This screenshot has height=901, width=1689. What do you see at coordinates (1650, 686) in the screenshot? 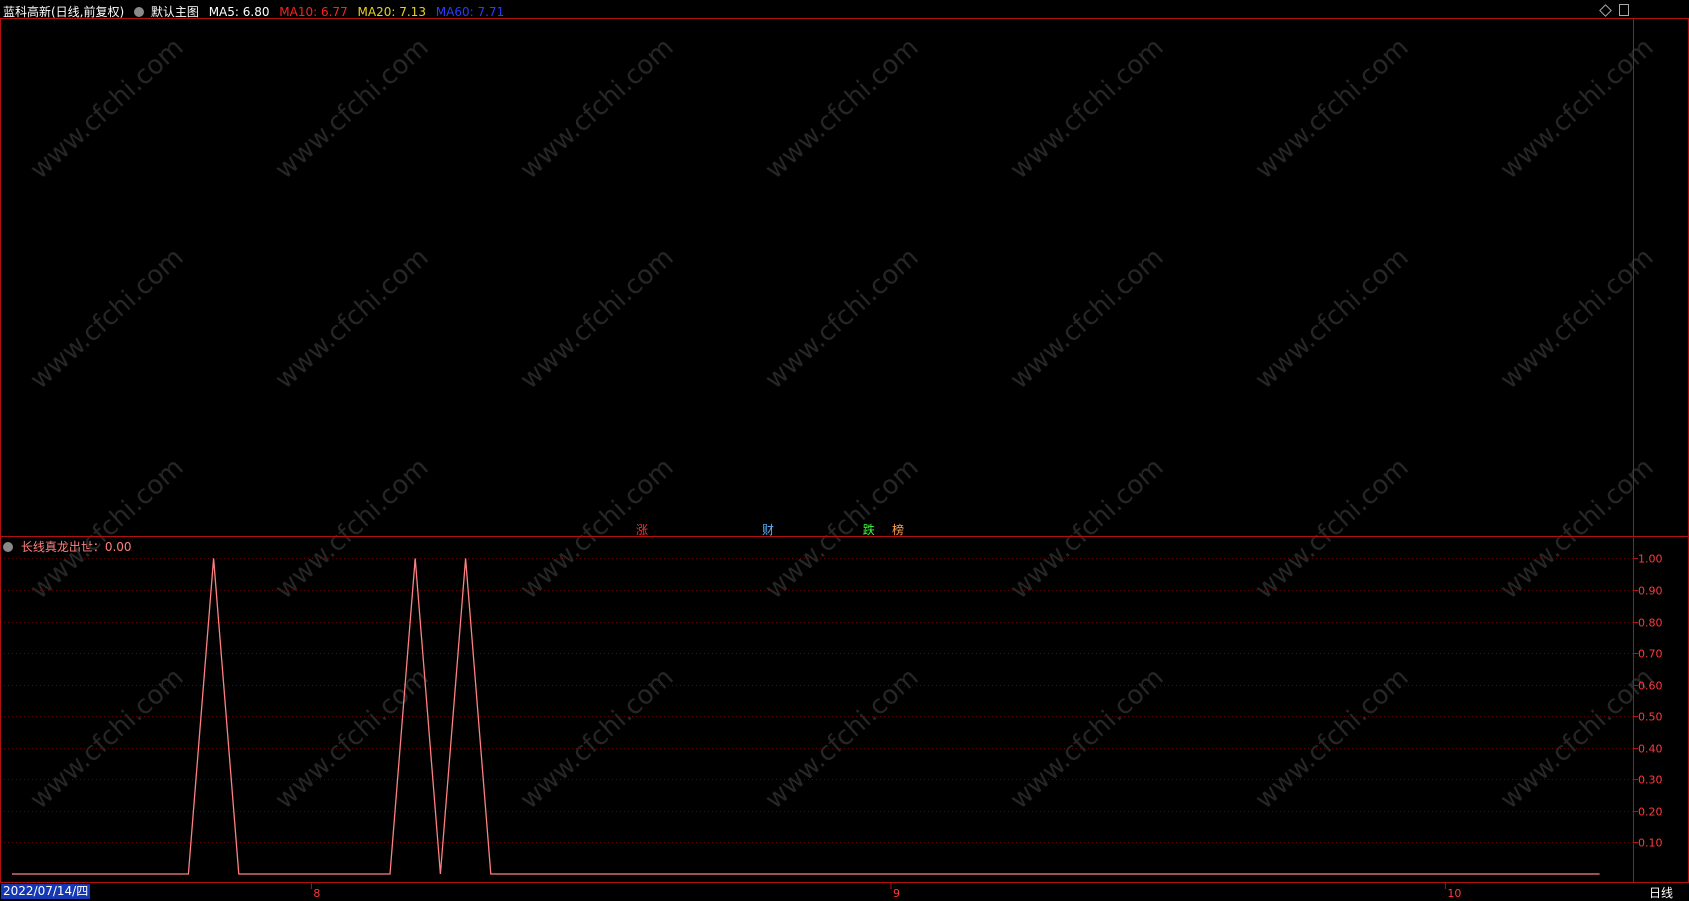
I see `indicator-tick-label: 0.60` at bounding box center [1650, 686].